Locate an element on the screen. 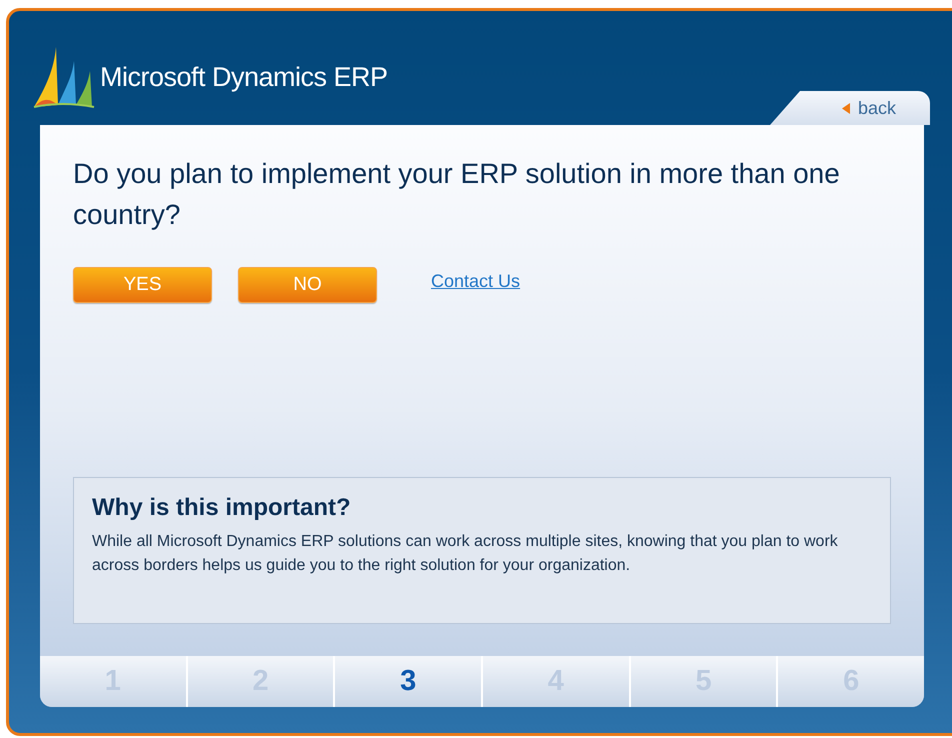  contact-link: Contact Us is located at coordinates (475, 281).